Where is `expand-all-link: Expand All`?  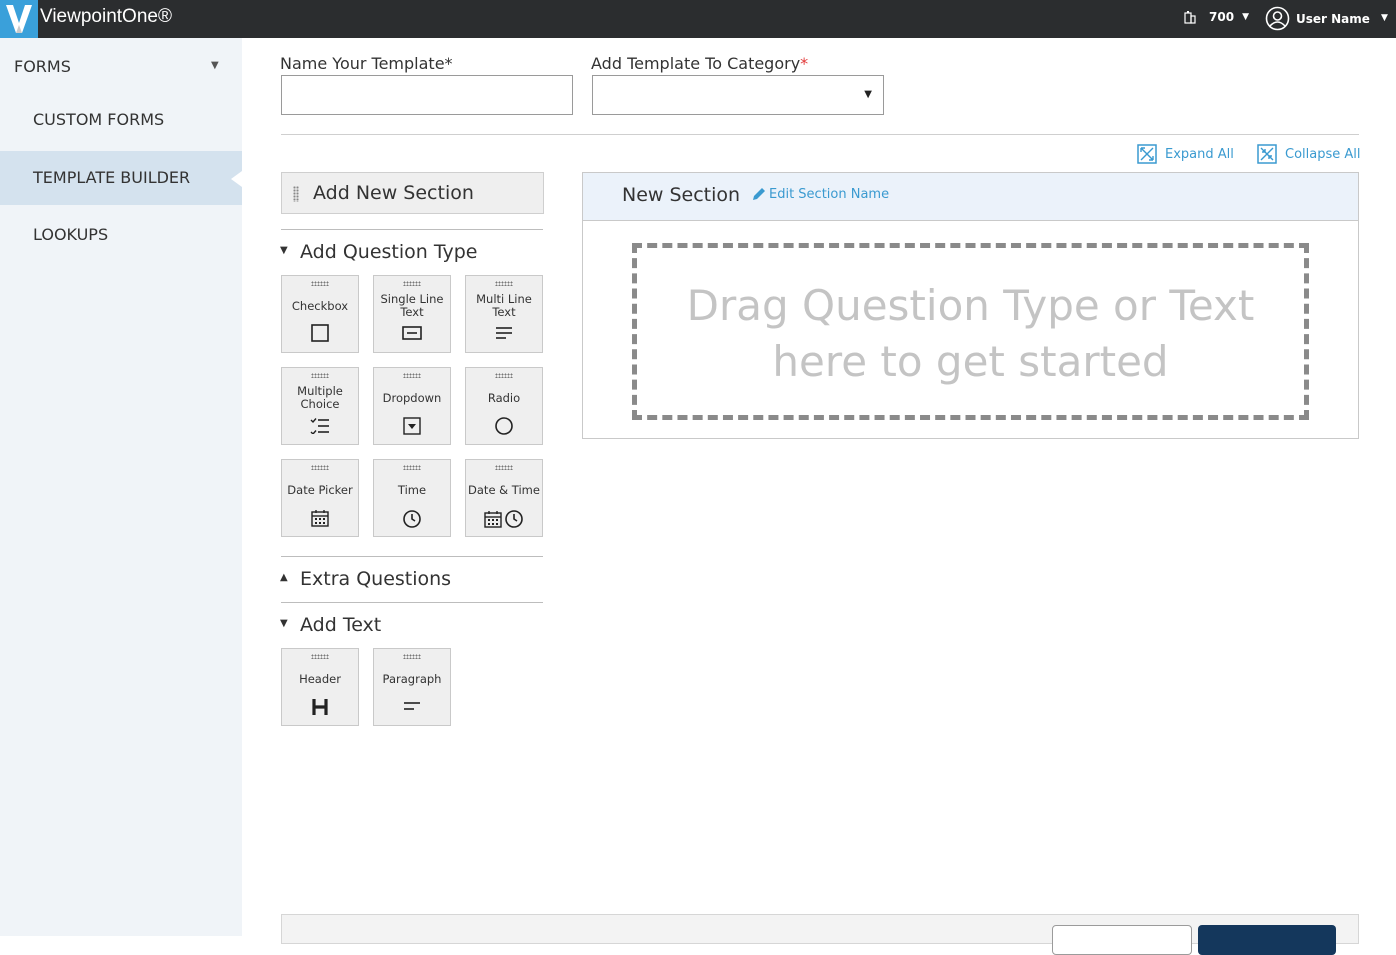 expand-all-link: Expand All is located at coordinates (1185, 154).